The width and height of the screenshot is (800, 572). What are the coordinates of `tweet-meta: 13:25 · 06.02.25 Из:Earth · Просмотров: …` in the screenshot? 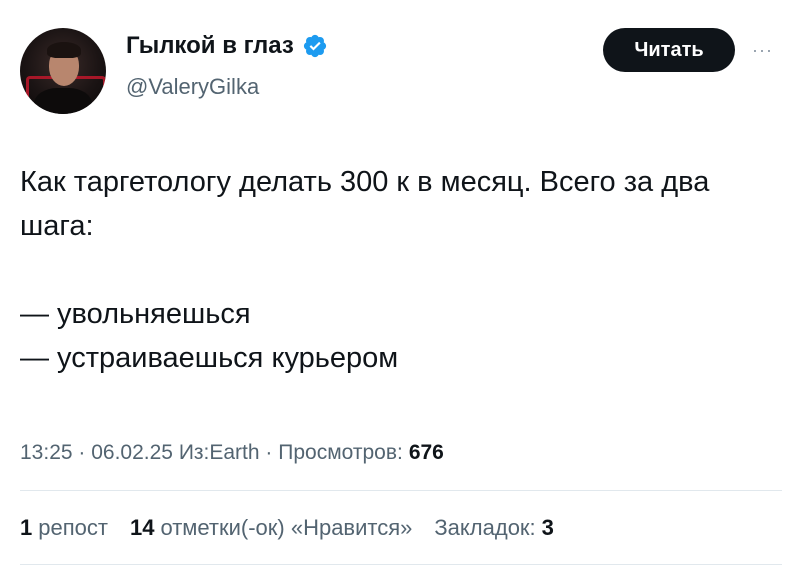 It's located at (232, 453).